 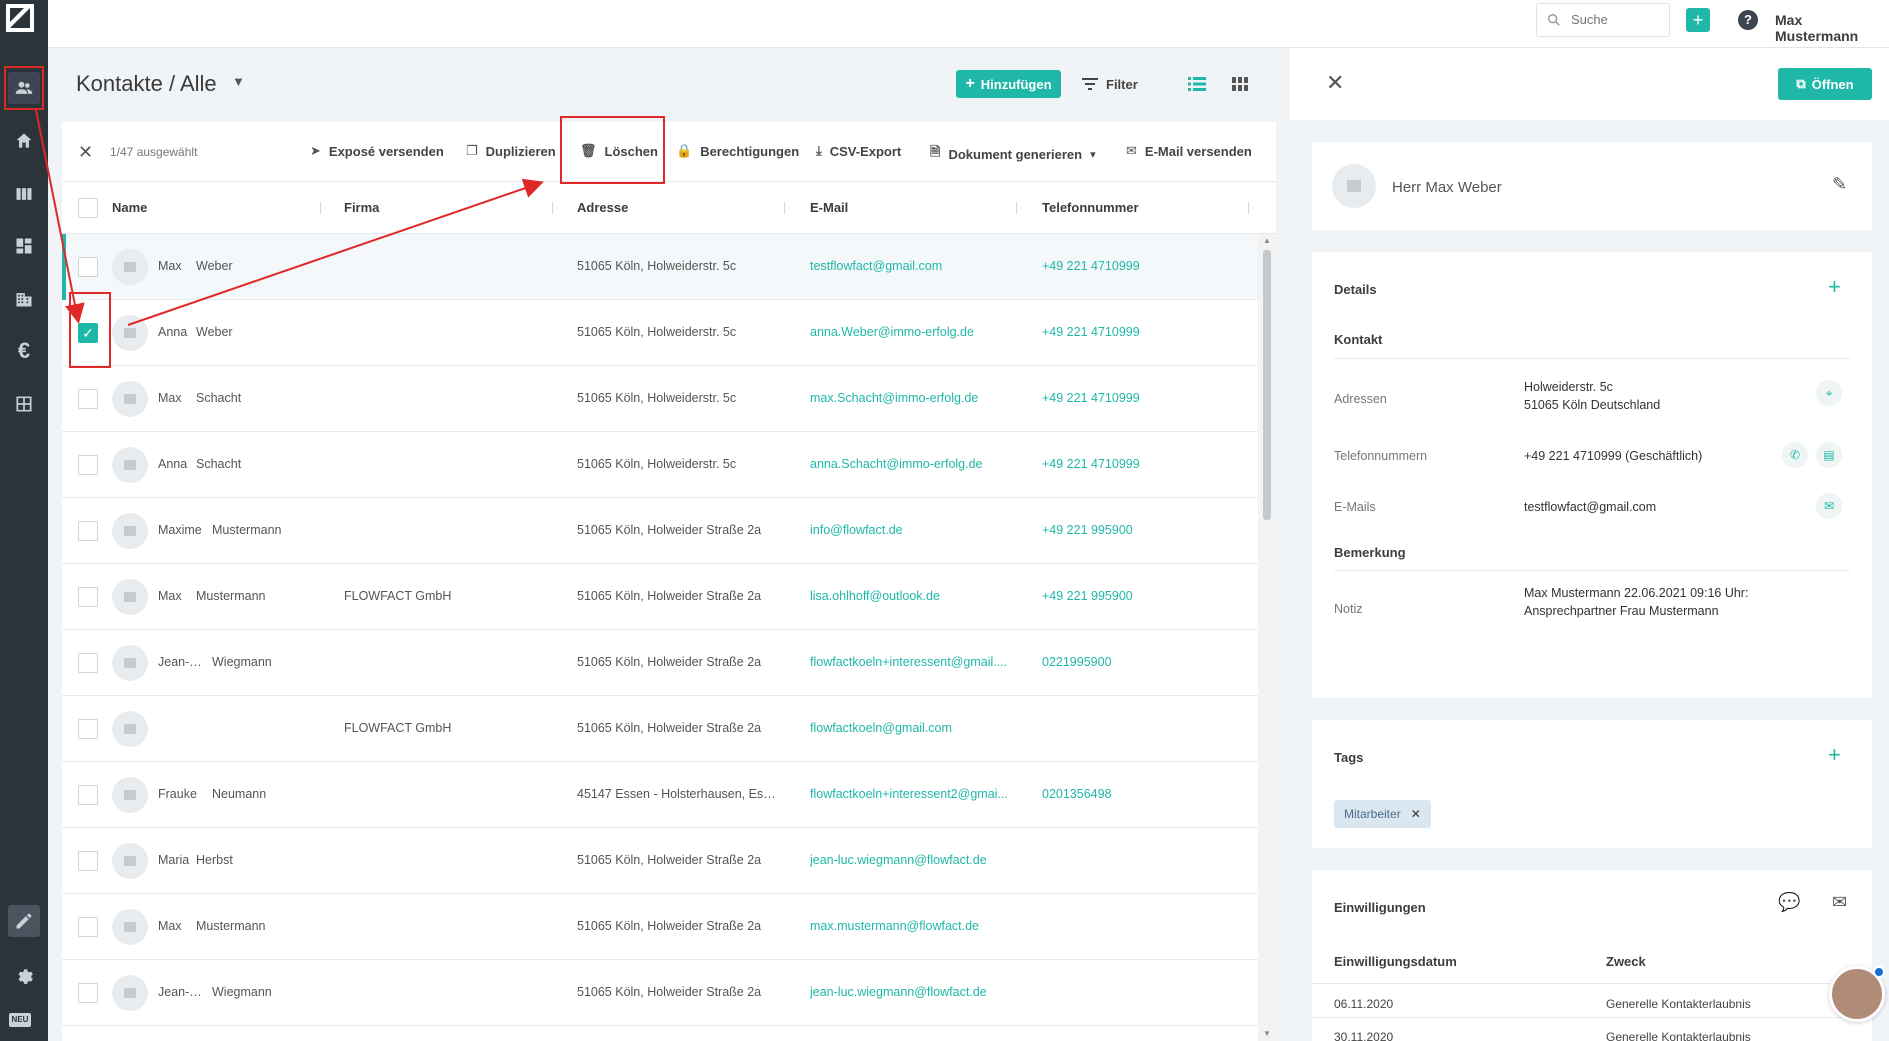 What do you see at coordinates (1839, 902) in the screenshot?
I see `consent-mail-icon: ✉` at bounding box center [1839, 902].